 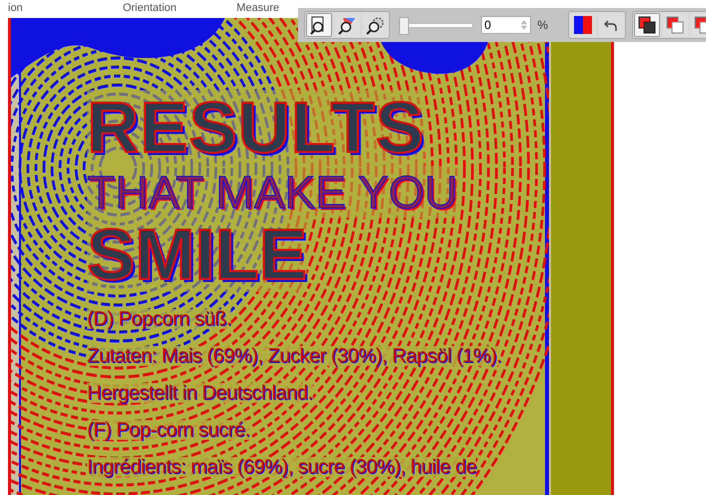 What do you see at coordinates (506, 25) in the screenshot?
I see `number-field: 0` at bounding box center [506, 25].